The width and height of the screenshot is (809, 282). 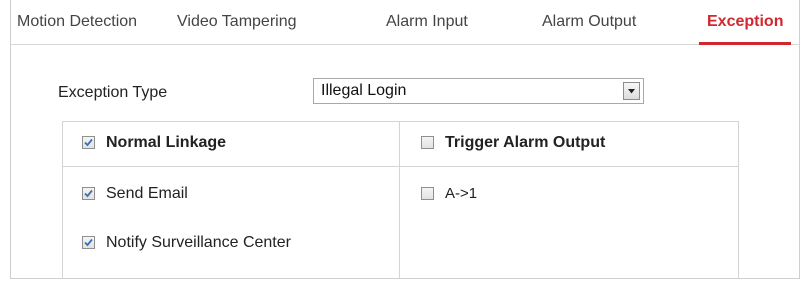 I want to click on exception-type-label: Exception Type, so click(x=113, y=92).